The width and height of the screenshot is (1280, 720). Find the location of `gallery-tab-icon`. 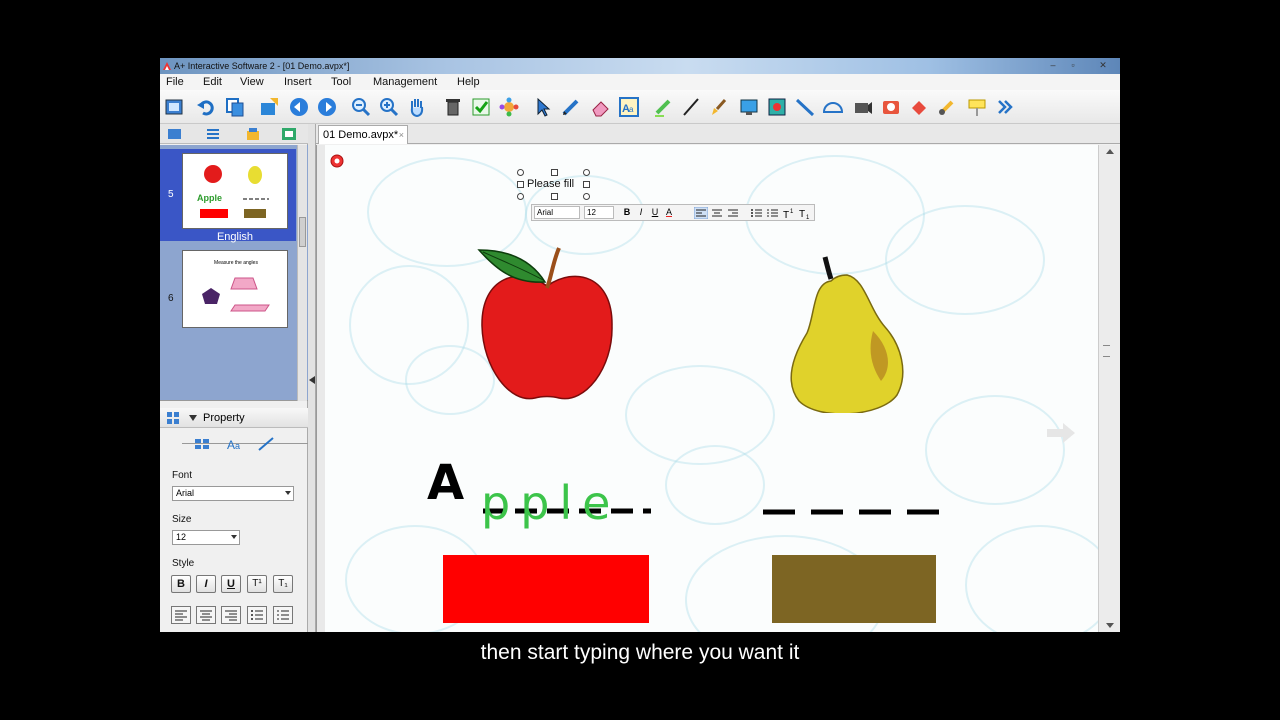

gallery-tab-icon is located at coordinates (289, 134).